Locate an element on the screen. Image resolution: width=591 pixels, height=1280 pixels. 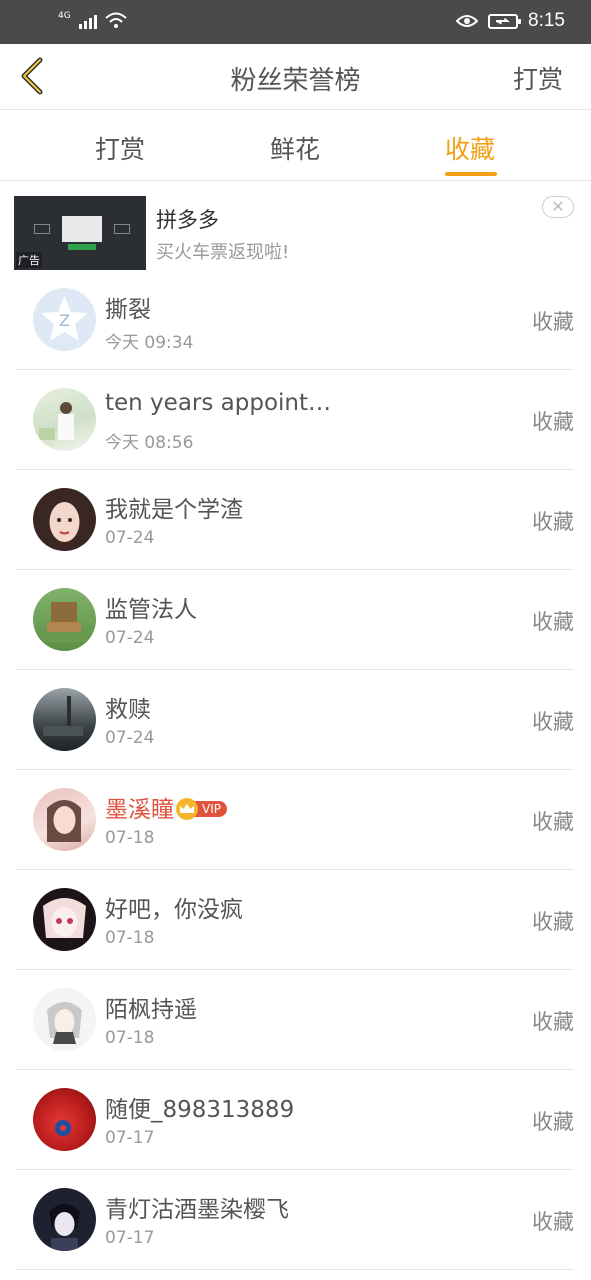
tab-bar: 打赏 鲜花 收藏 is located at coordinates (295, 145).